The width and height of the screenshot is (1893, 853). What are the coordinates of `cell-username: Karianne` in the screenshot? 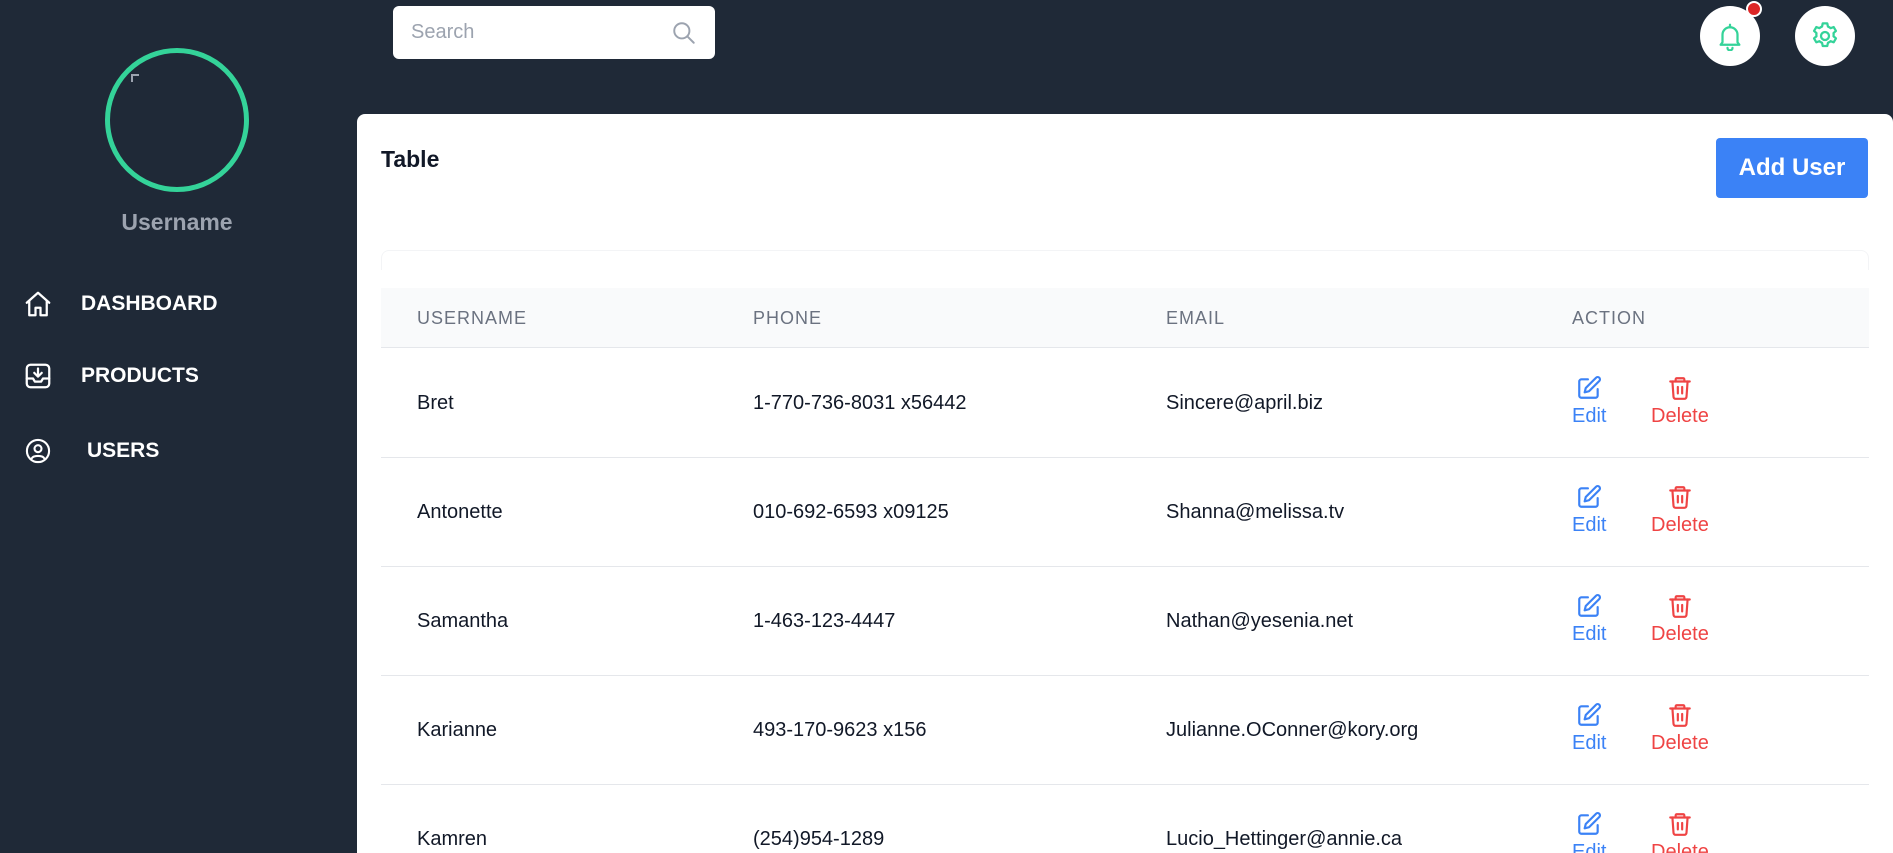 It's located at (457, 730).